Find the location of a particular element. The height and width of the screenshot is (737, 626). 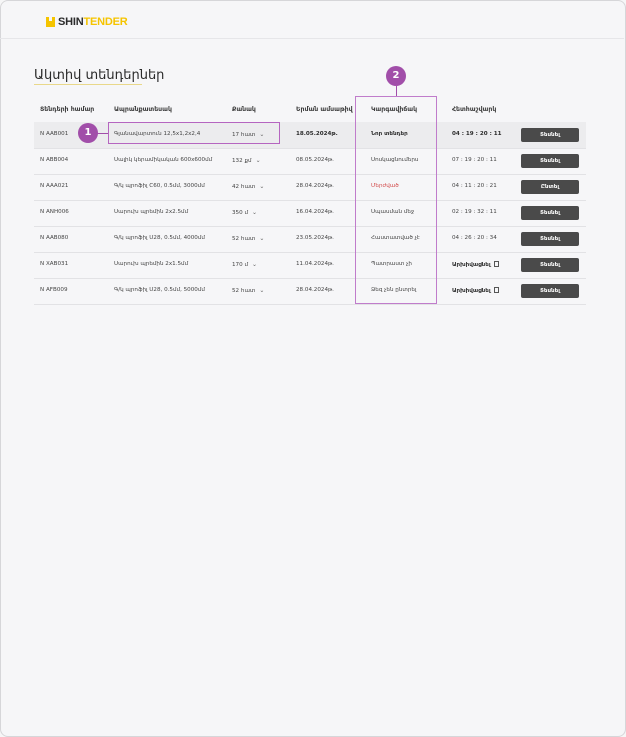

product-name: Սարուխ պրեմին 2x1.5մմ is located at coordinates (151, 264).